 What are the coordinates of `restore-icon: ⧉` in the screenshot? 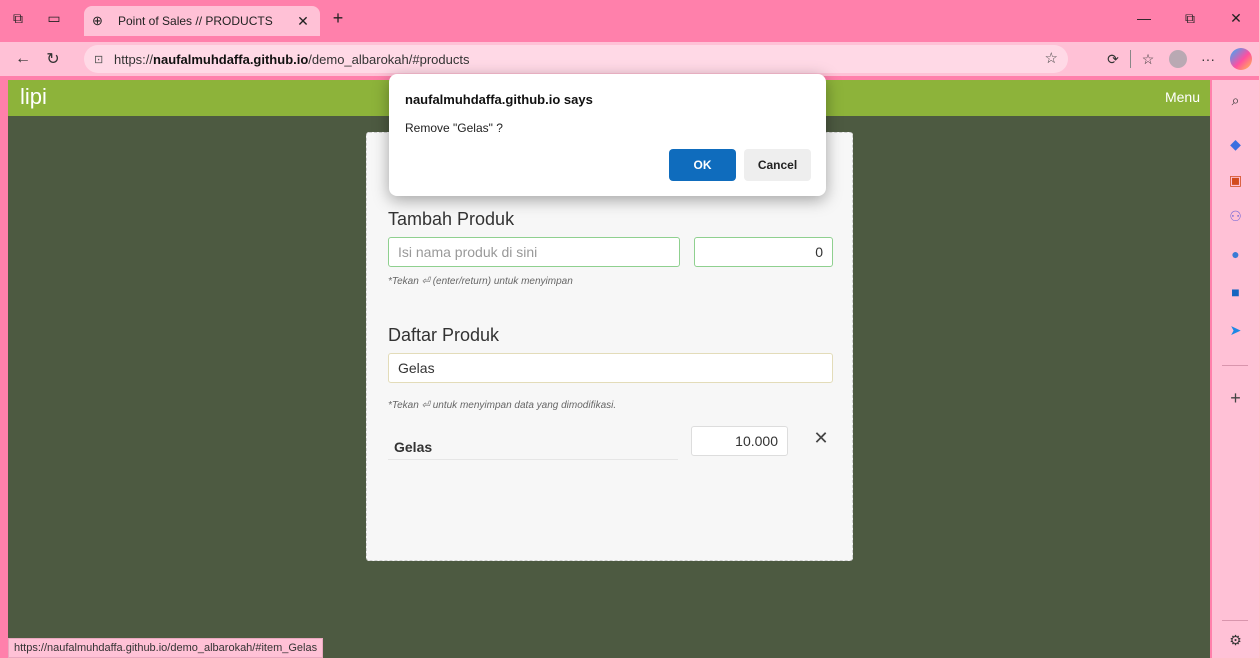 It's located at (1190, 18).